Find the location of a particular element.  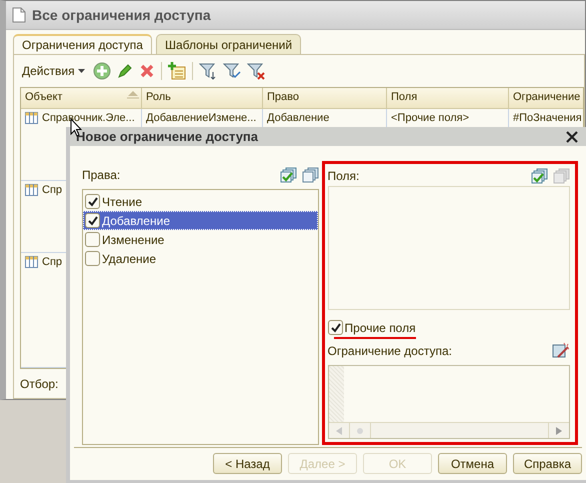

tab: Ограничения доступа is located at coordinates (82, 44).